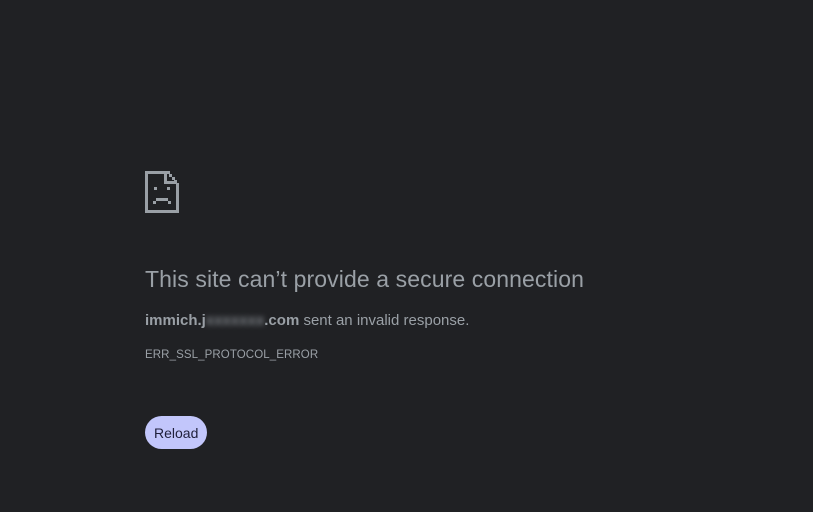 Image resolution: width=813 pixels, height=512 pixels. I want to click on host-name: immich.jxxxxxxx.com, so click(222, 320).